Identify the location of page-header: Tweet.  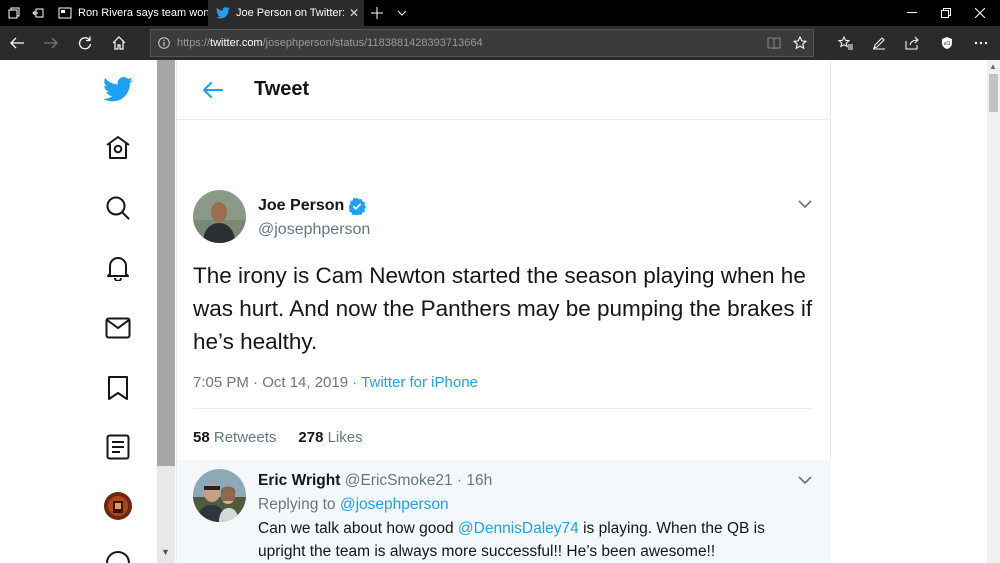
(504, 90).